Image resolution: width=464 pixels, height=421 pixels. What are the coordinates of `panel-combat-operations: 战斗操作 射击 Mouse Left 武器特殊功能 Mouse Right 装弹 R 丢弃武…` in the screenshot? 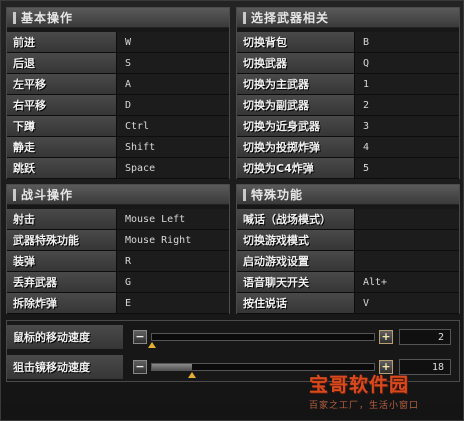 It's located at (118, 249).